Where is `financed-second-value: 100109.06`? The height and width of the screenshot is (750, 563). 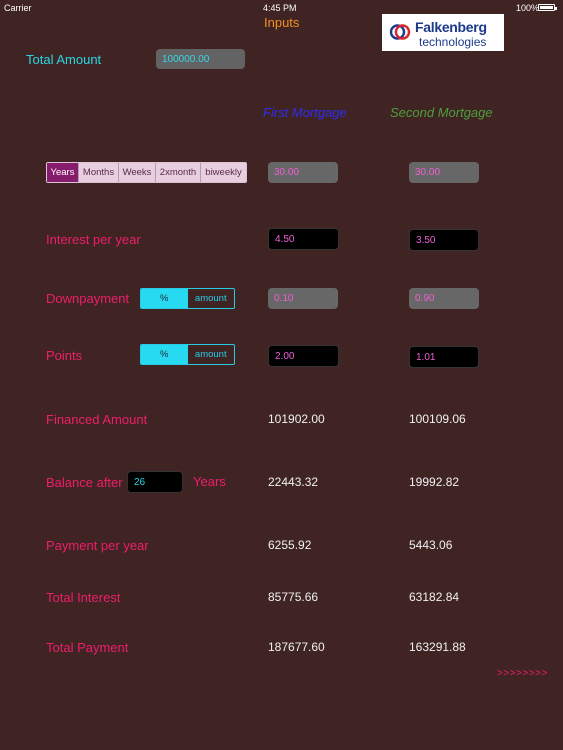
financed-second-value: 100109.06 is located at coordinates (437, 419).